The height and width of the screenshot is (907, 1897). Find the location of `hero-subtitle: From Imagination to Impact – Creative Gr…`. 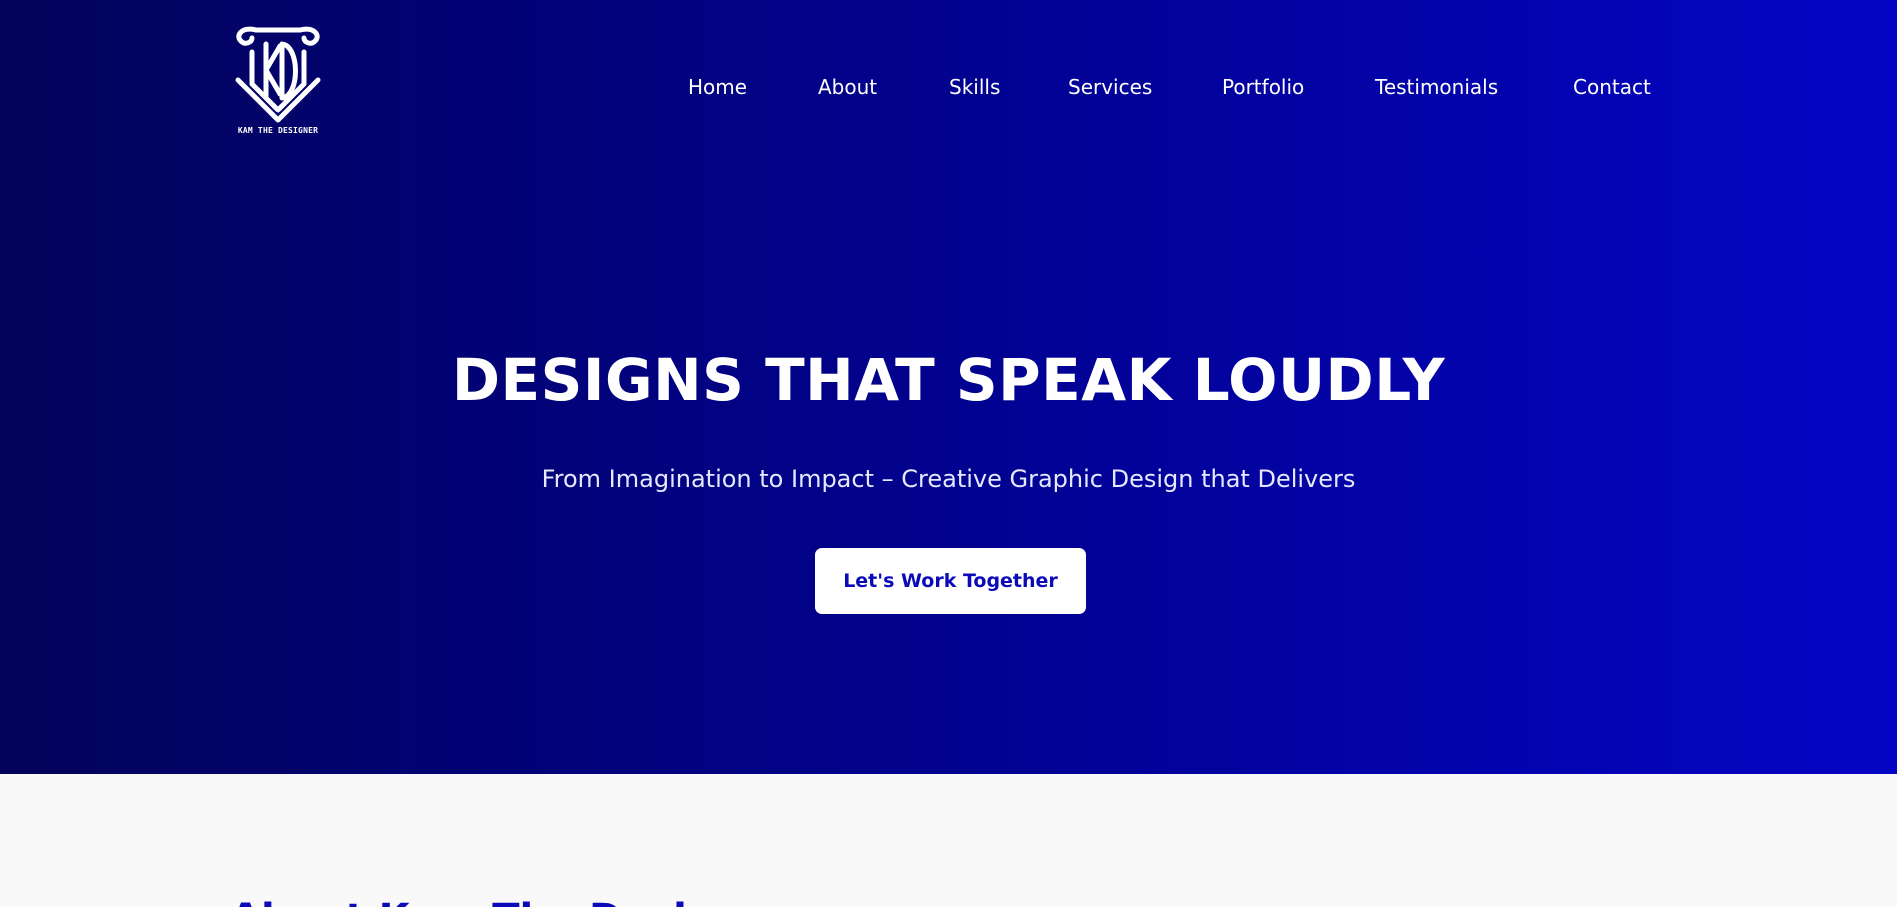

hero-subtitle: From Imagination to Impact – Creative Gr… is located at coordinates (948, 479).